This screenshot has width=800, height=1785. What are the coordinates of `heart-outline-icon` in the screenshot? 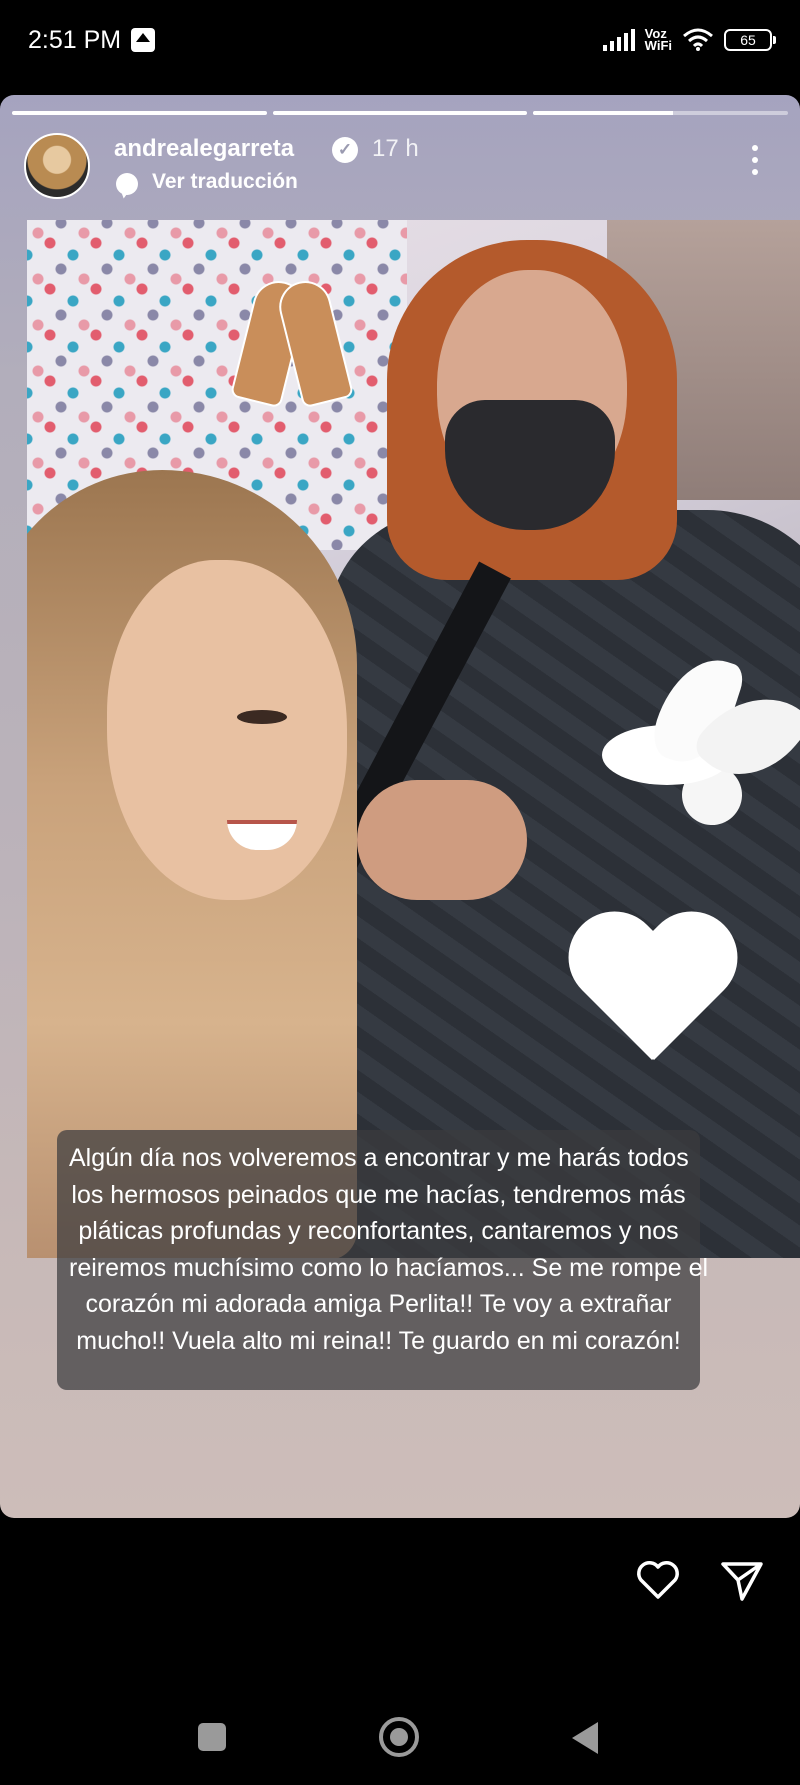 It's located at (658, 1580).